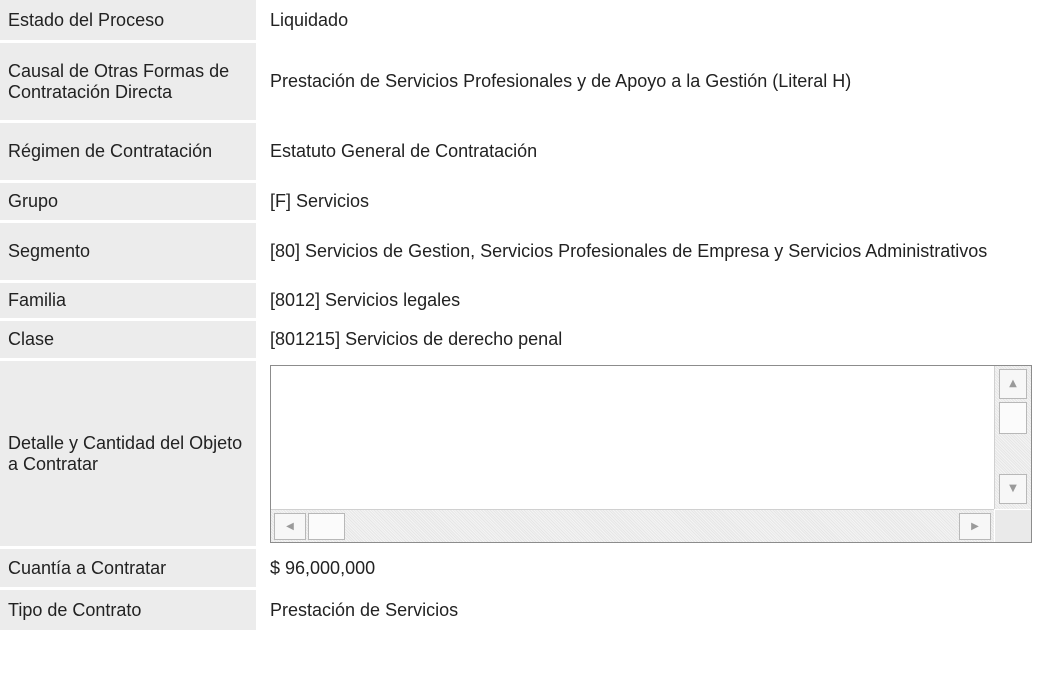  What do you see at coordinates (651, 21) in the screenshot?
I see `value-estado: Liquidado` at bounding box center [651, 21].